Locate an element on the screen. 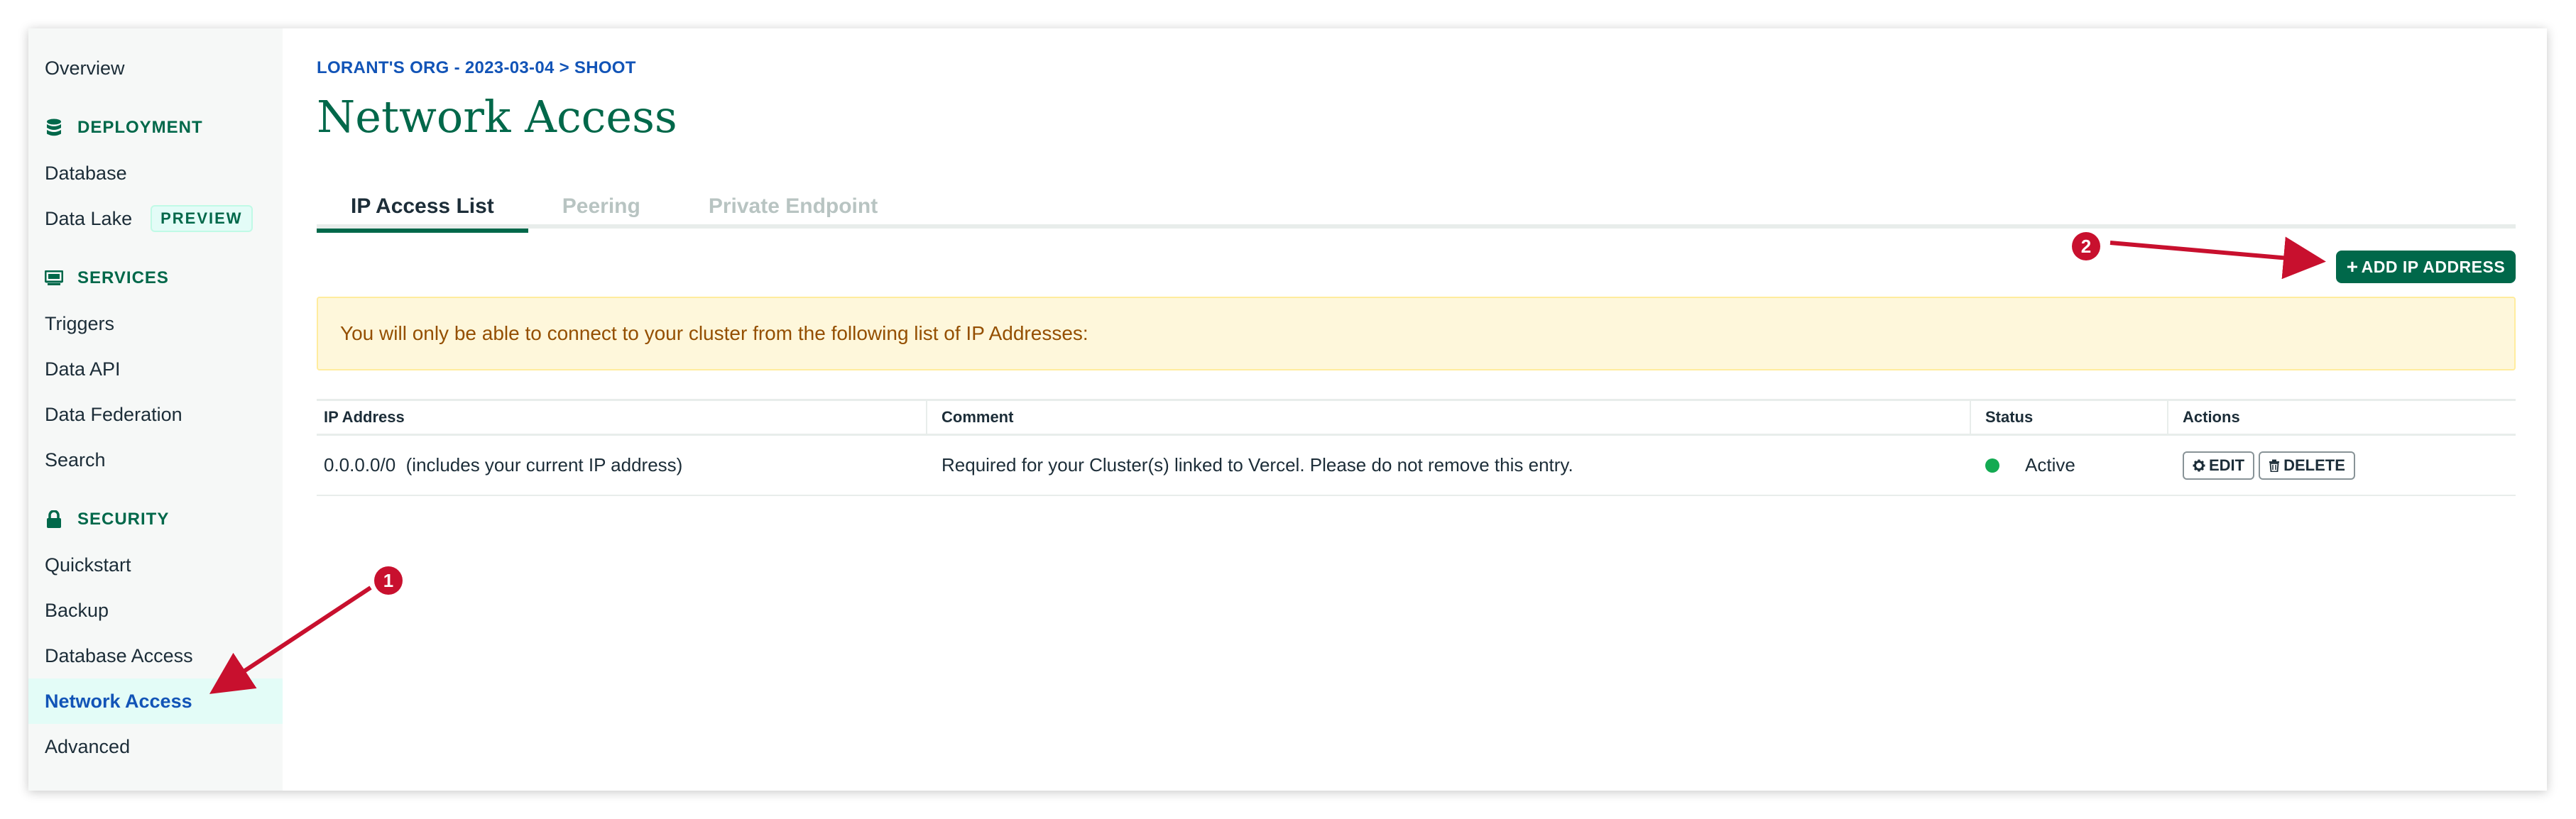  monitor-icon is located at coordinates (54, 278).